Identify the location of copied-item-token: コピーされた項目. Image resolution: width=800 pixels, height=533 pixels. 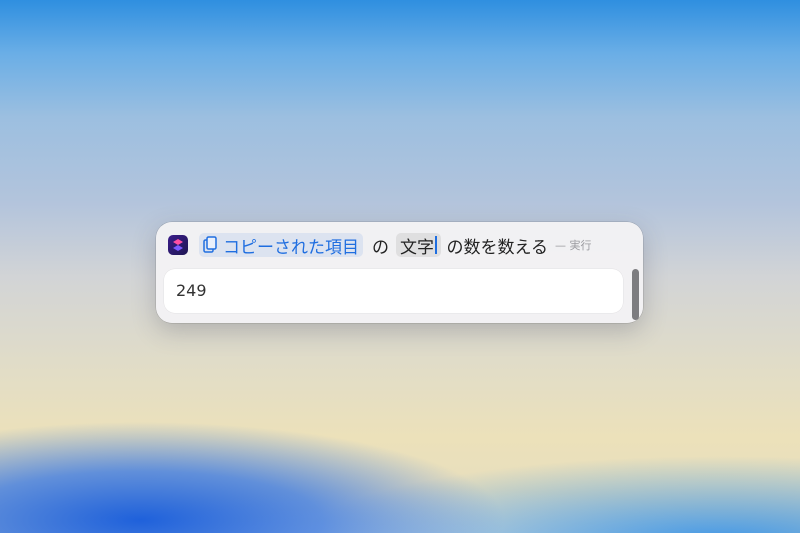
(281, 245).